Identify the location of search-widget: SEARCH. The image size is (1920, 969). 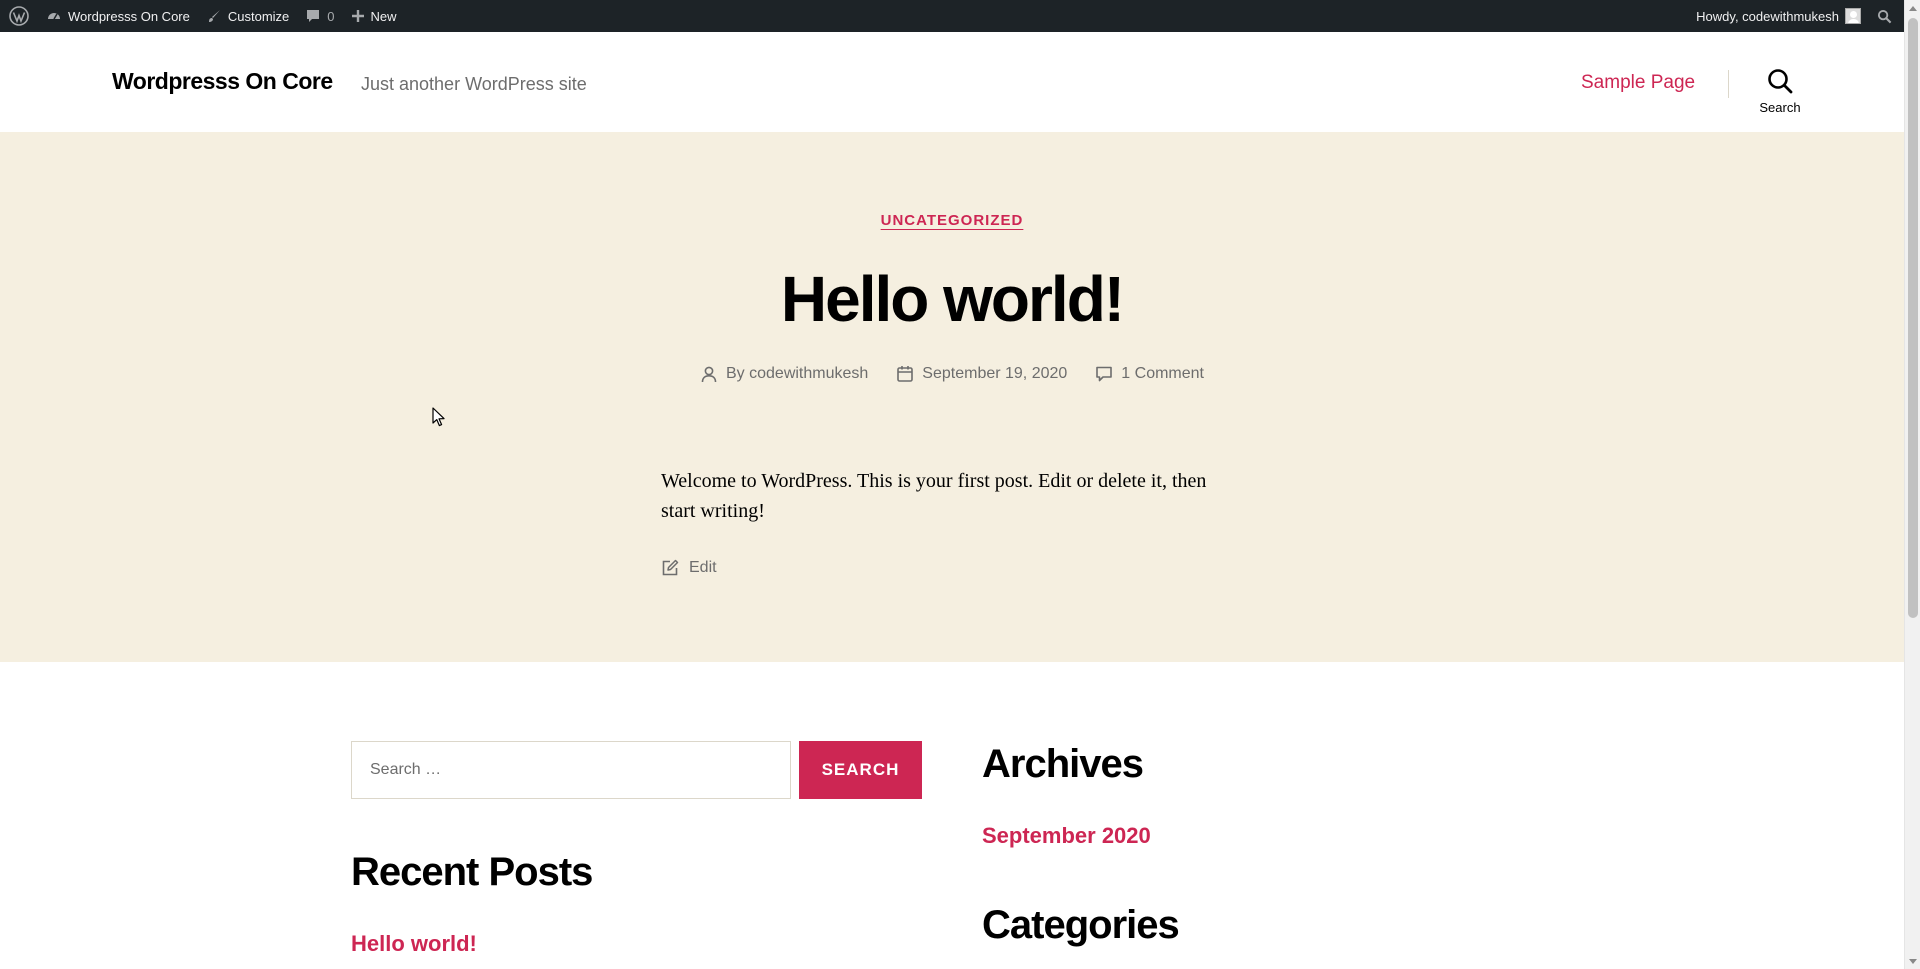
(636, 770).